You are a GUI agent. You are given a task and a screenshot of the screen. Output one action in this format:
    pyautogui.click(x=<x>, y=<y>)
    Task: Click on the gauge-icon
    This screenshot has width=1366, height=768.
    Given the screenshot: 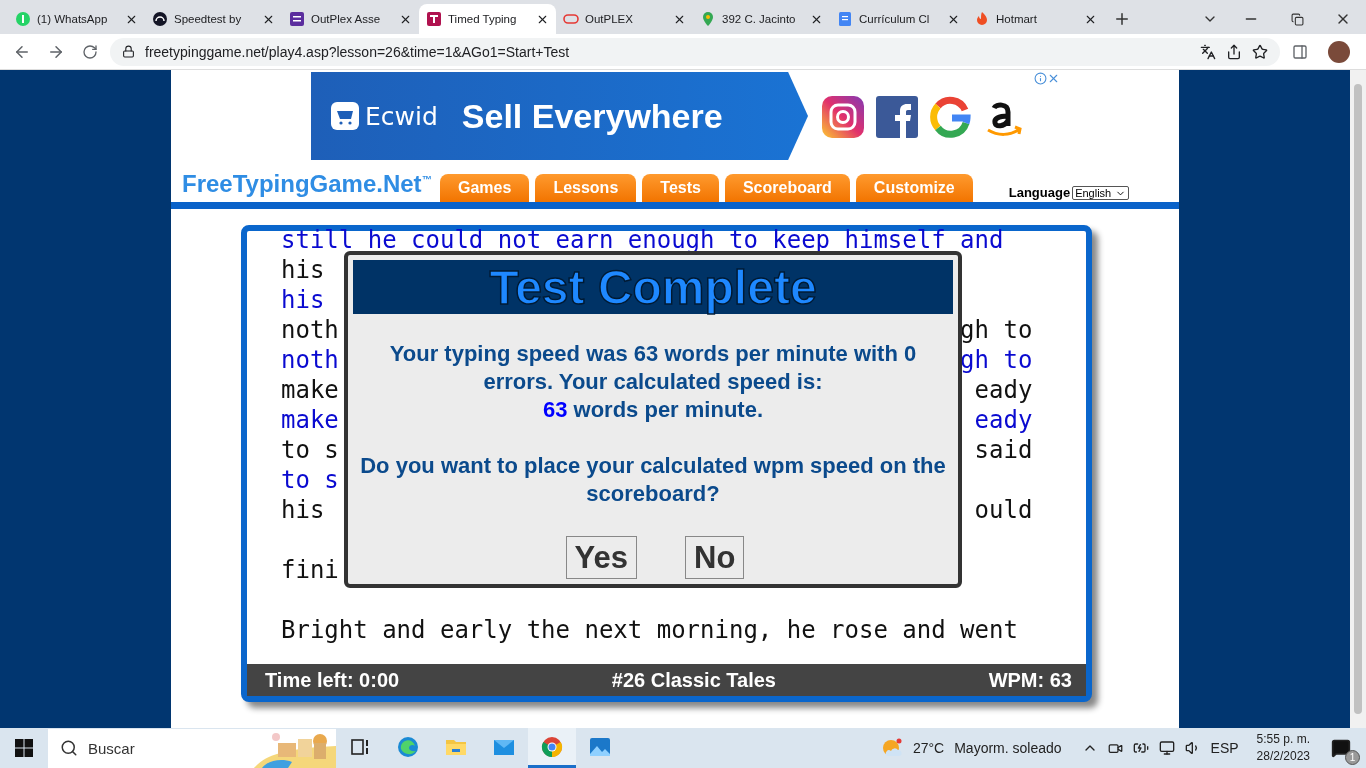 What is the action you would take?
    pyautogui.click(x=160, y=19)
    